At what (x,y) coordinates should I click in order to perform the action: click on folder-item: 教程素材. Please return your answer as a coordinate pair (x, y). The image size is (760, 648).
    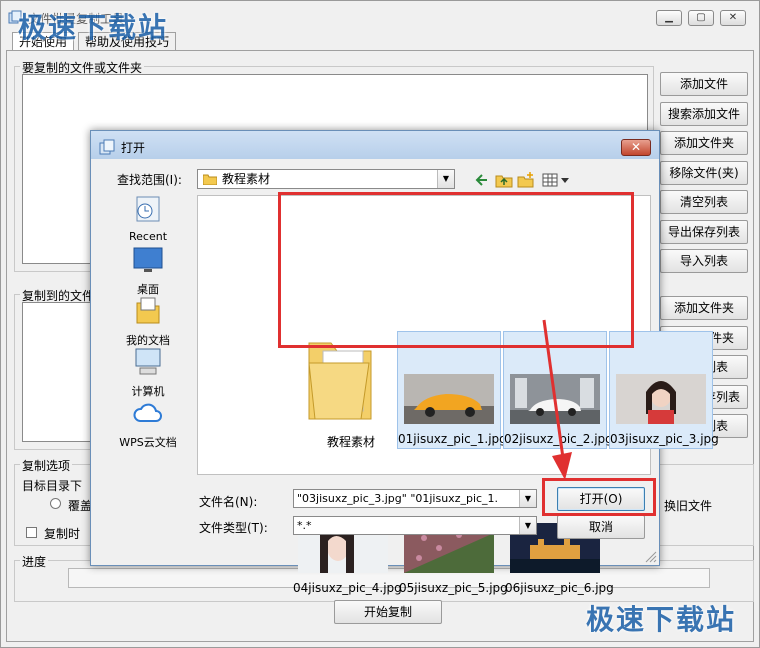
    Looking at the image, I should click on (351, 391).